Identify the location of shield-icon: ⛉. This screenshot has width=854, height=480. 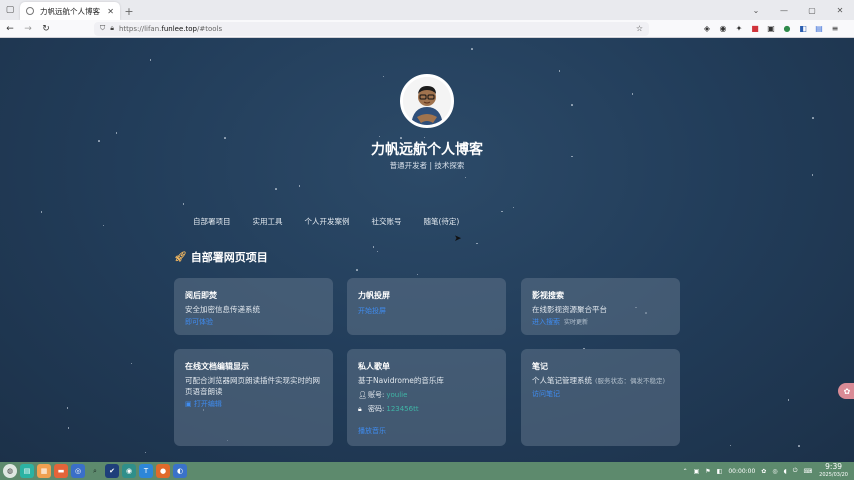
(102, 28).